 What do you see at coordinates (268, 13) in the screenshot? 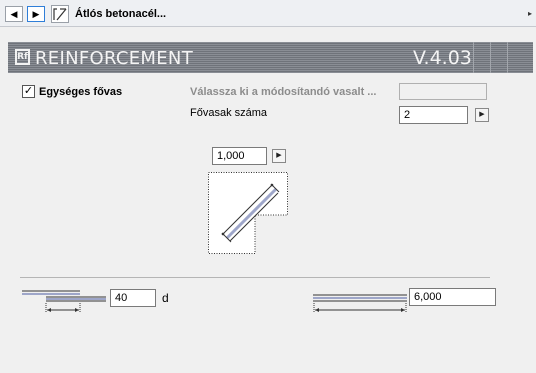
I see `navigation-bar: ◀ ▶ Átlós betonacél... ▸` at bounding box center [268, 13].